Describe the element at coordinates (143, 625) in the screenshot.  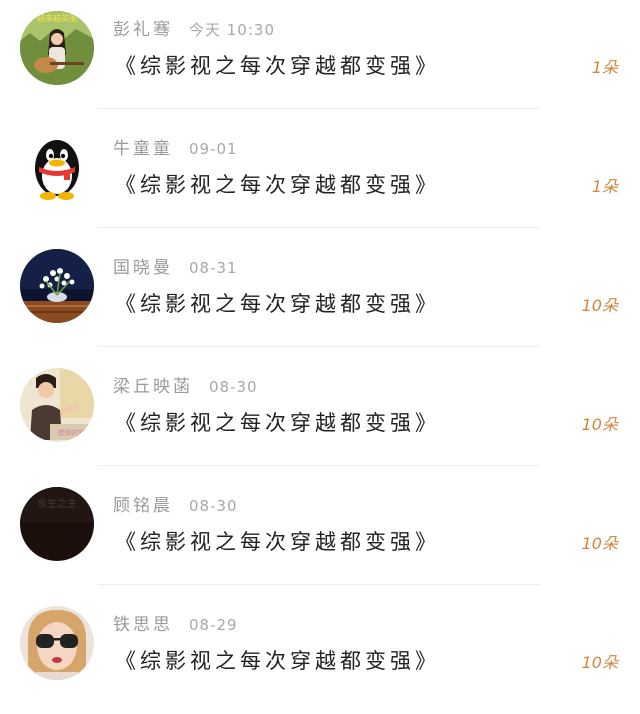
I see `user-name: 铁思思` at that location.